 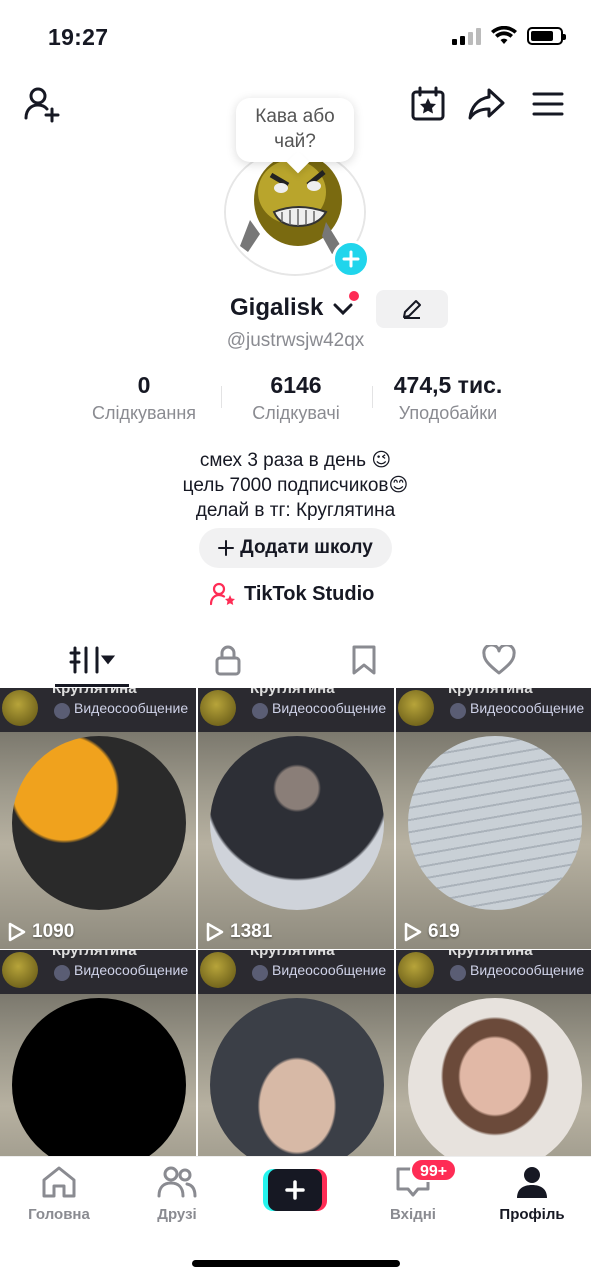 I want to click on tab-liked, so click(x=499, y=660).